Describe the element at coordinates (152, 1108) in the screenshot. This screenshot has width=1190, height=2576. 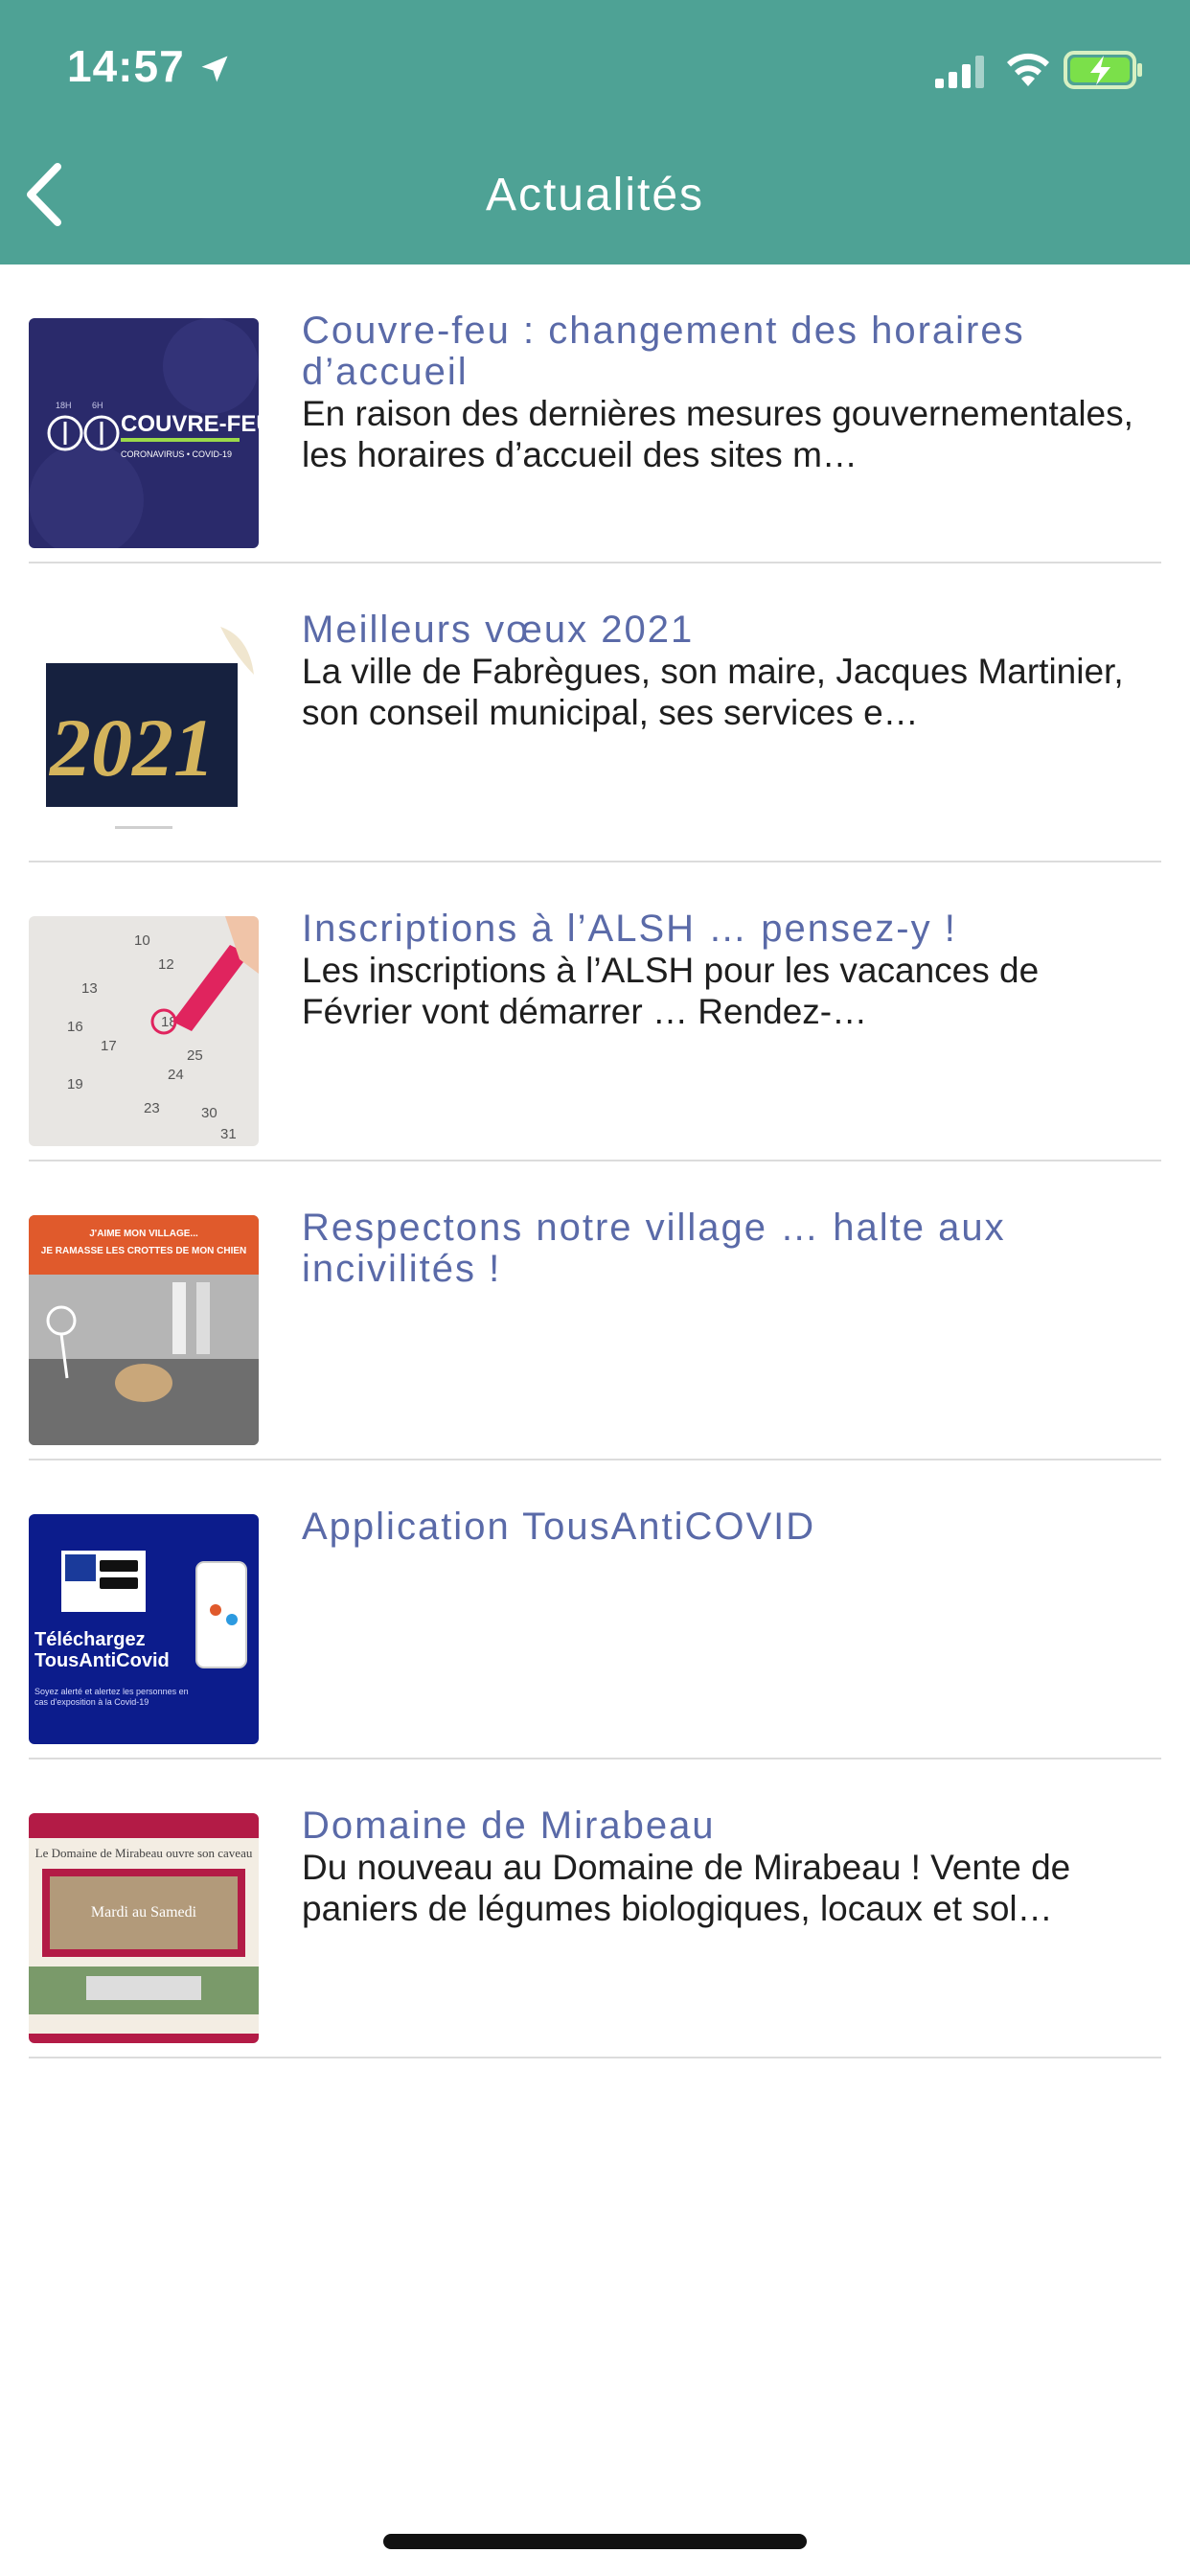
I see `cal-day: 23` at that location.